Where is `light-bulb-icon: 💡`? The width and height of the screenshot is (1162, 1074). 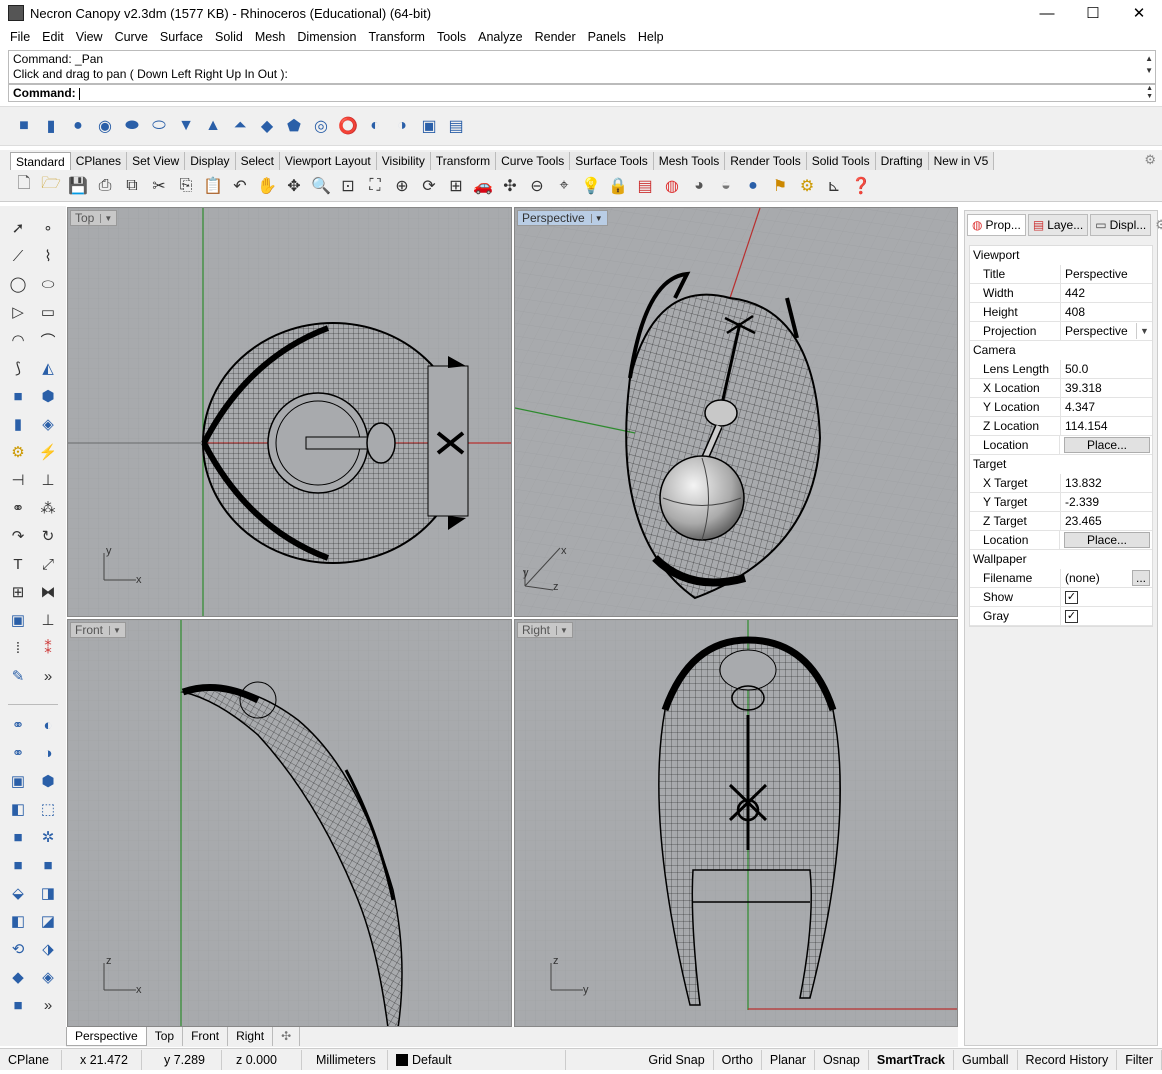
light-bulb-icon: 💡 is located at coordinates (591, 186).